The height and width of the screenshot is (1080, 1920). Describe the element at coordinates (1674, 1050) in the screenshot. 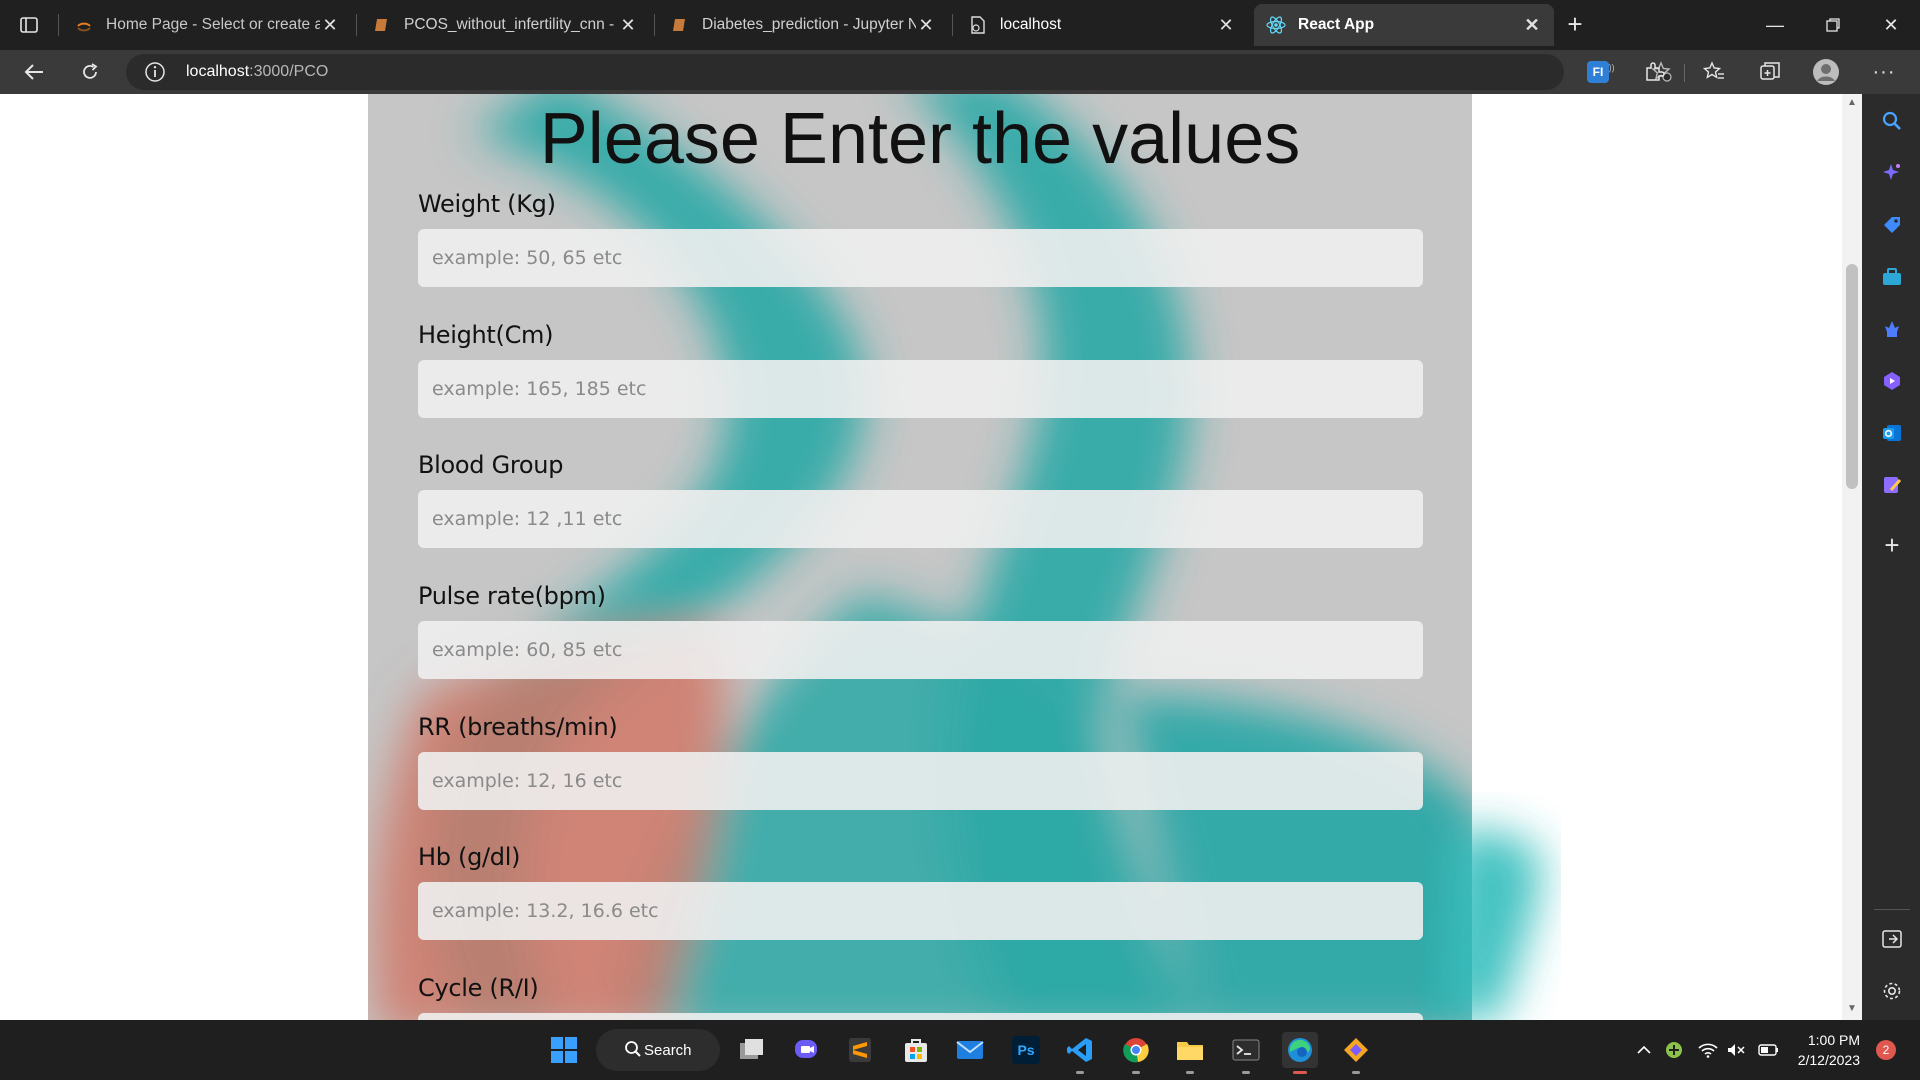

I see `shield-app-icon` at that location.